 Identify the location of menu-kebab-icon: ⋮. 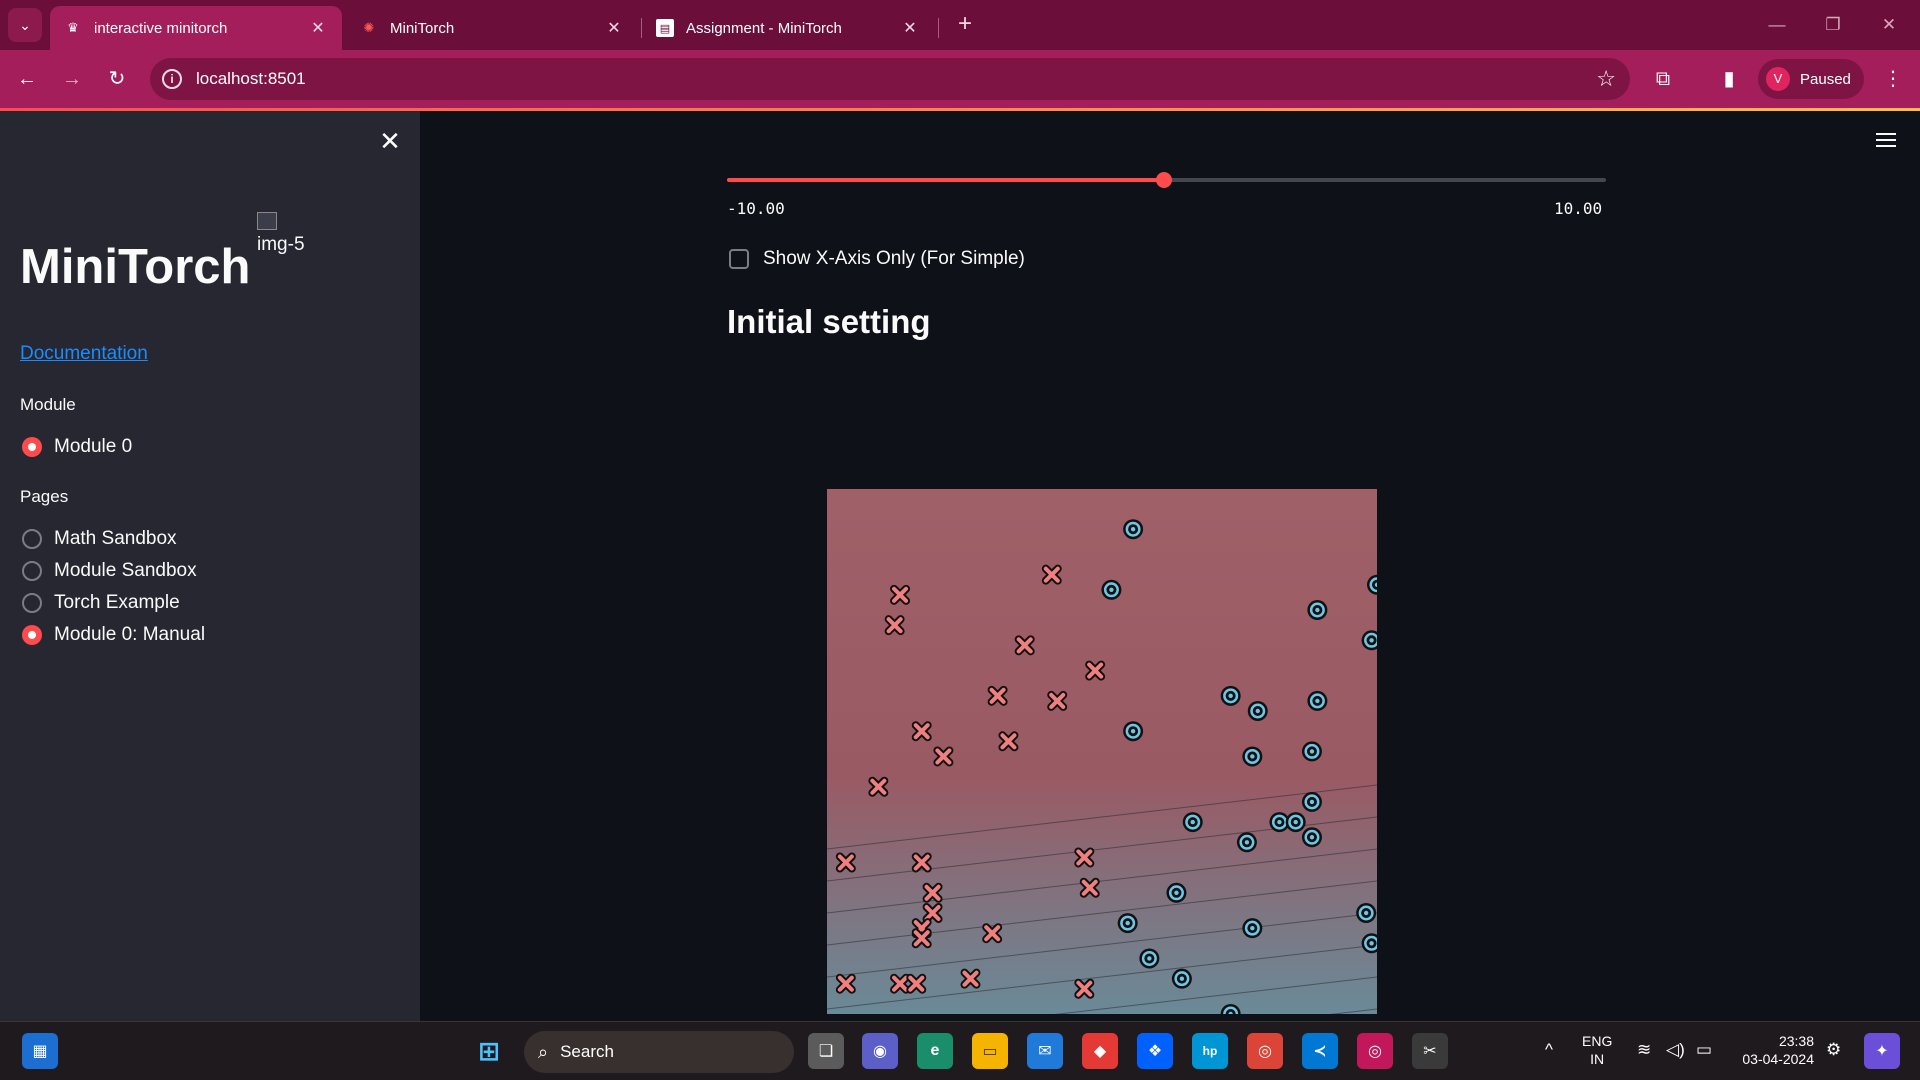
(1893, 79).